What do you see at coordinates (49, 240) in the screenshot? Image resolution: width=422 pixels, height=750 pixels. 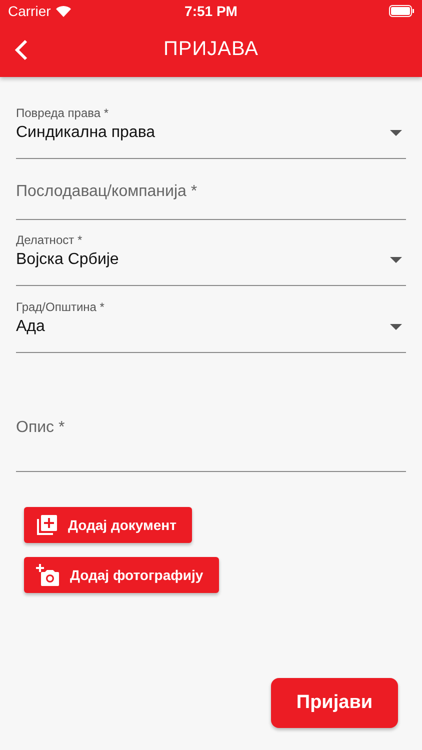 I see `field-label: Делатност *` at bounding box center [49, 240].